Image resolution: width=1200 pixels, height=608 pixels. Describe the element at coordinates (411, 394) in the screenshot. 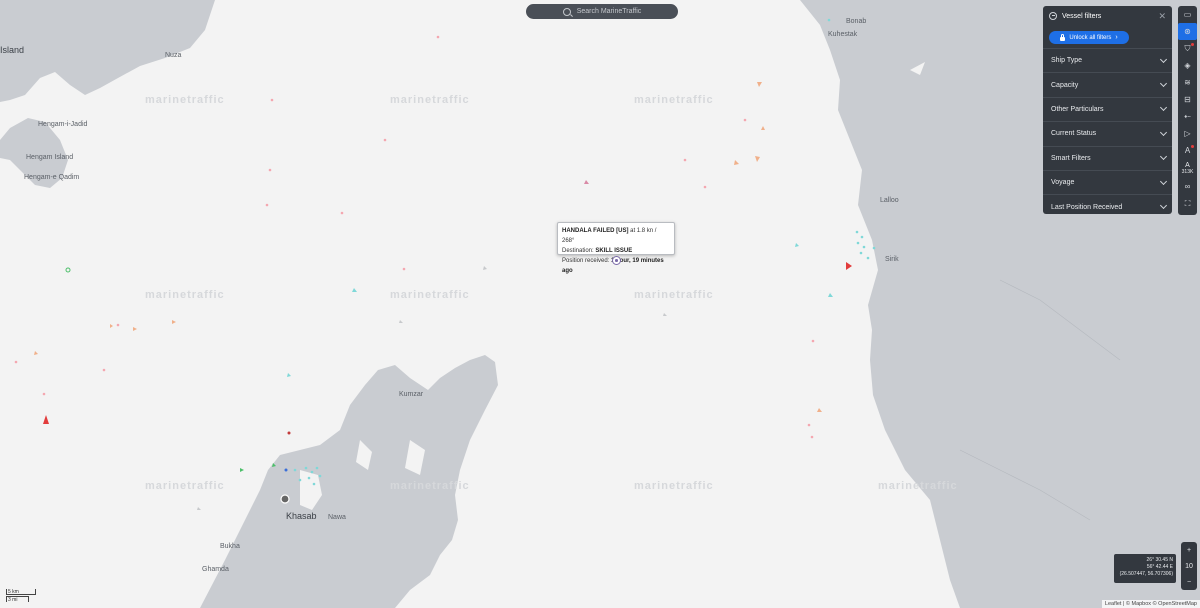

I see `place-label: Kumzar` at that location.